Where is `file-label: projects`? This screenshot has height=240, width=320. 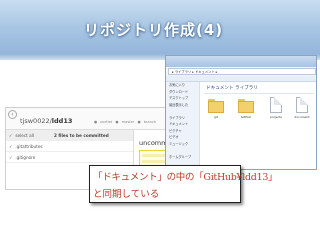
file-label: projects is located at coordinates (276, 117).